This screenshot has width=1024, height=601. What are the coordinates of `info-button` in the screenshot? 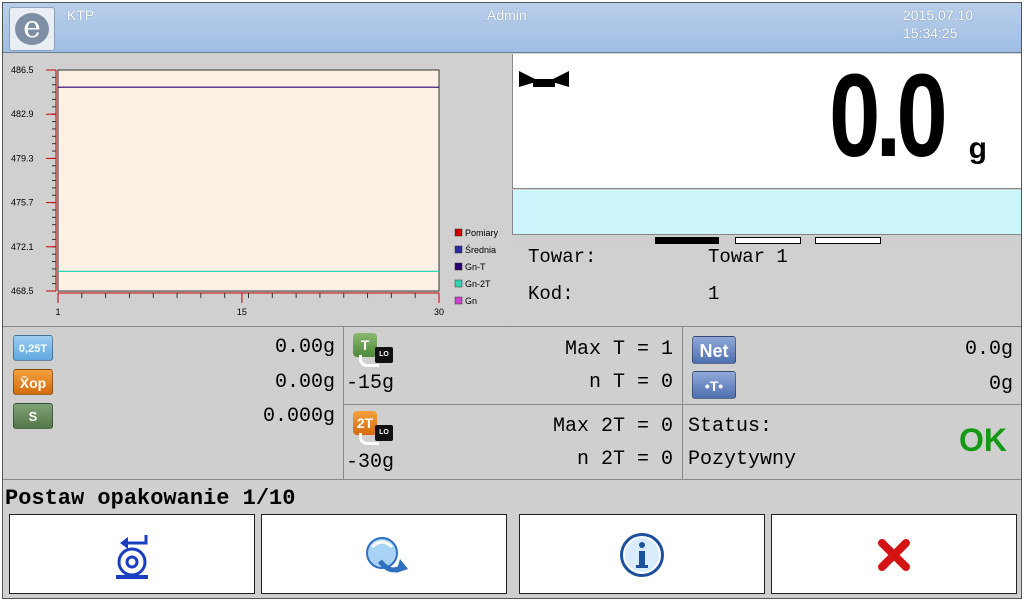 It's located at (642, 554).